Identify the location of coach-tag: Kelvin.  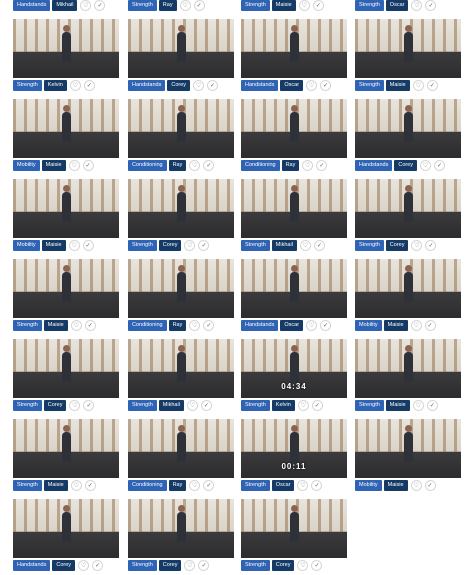
(283, 405).